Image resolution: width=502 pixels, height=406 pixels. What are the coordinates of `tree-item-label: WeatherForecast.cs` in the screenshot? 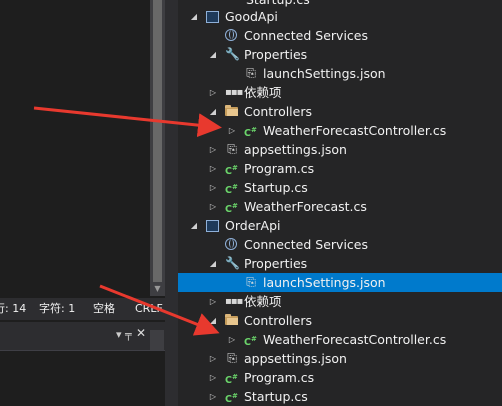 It's located at (305, 206).